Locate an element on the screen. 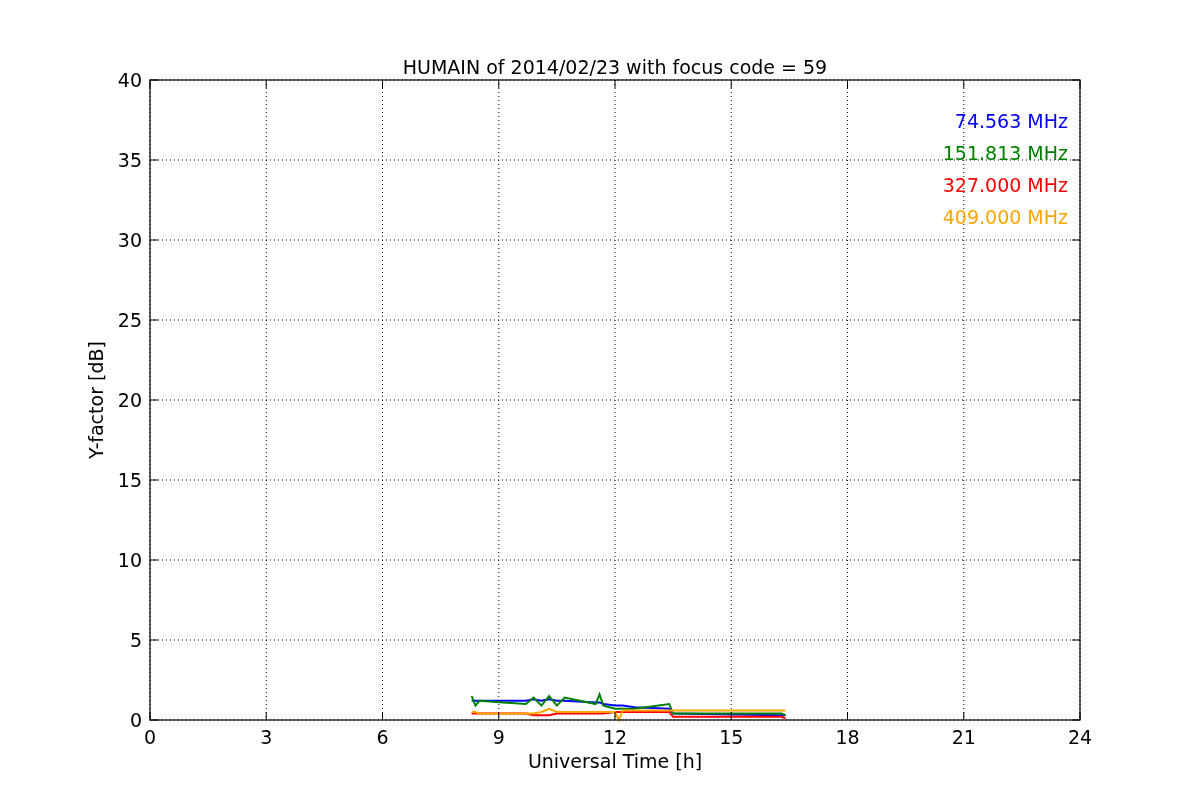 The height and width of the screenshot is (800, 1200). x-tick-label: 24 is located at coordinates (1080, 737).